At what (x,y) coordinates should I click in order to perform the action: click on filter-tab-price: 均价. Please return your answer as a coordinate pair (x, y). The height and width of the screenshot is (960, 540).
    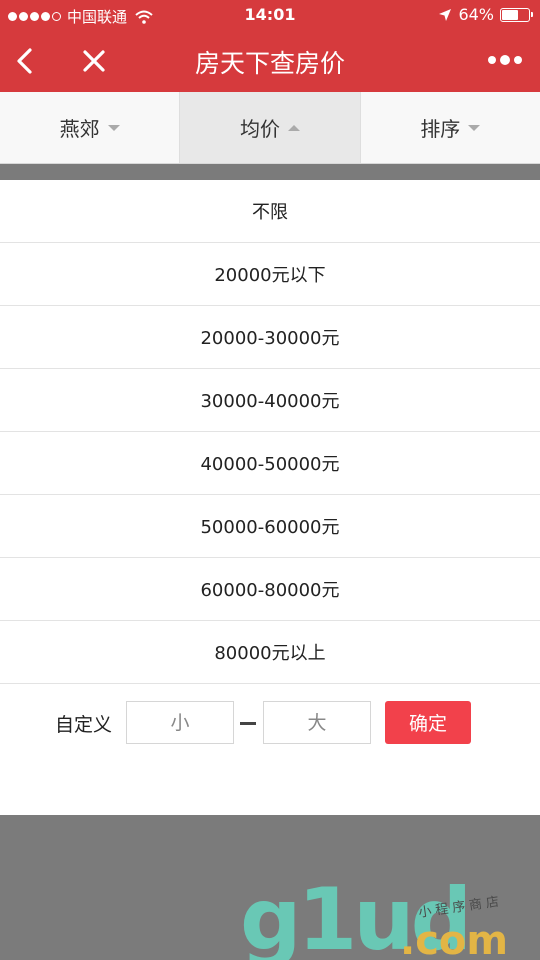
    Looking at the image, I should click on (270, 127).